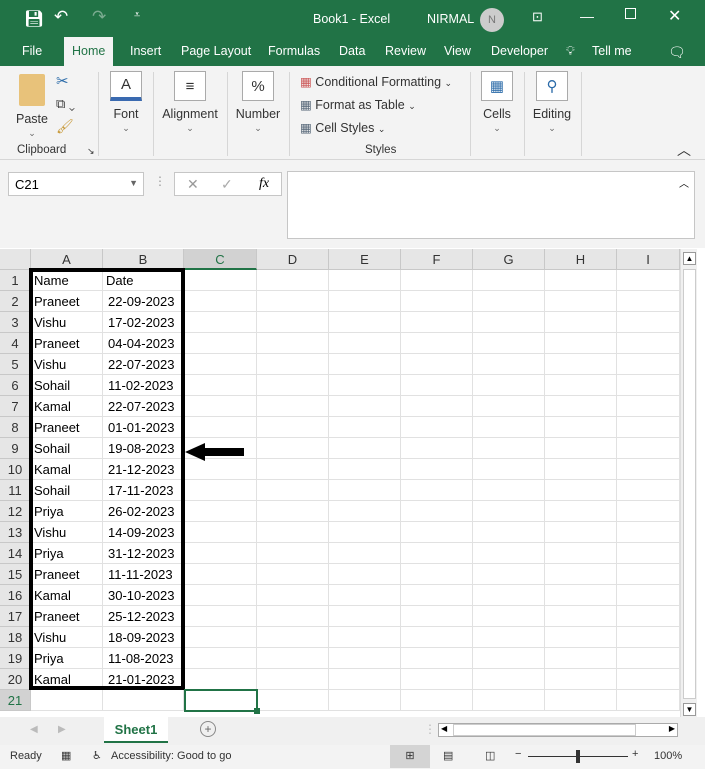  Describe the element at coordinates (519, 51) in the screenshot. I see `tab-developer: Developer` at that location.